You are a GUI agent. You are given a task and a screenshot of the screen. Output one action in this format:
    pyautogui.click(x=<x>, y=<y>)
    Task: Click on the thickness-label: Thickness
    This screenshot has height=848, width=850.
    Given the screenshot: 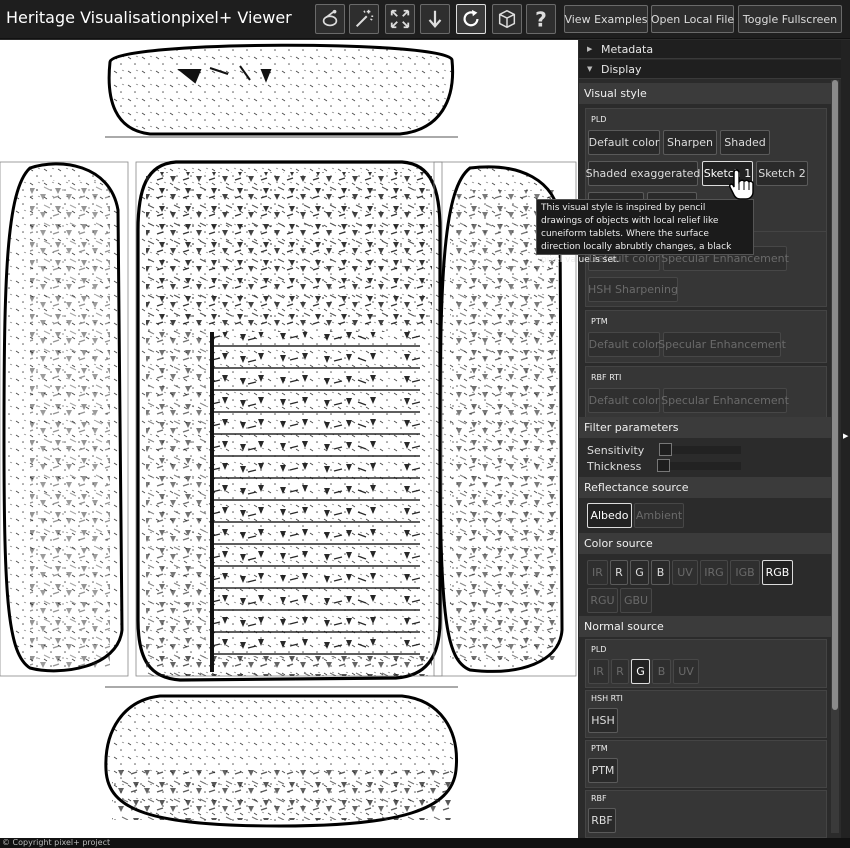 What is the action you would take?
    pyautogui.click(x=614, y=466)
    